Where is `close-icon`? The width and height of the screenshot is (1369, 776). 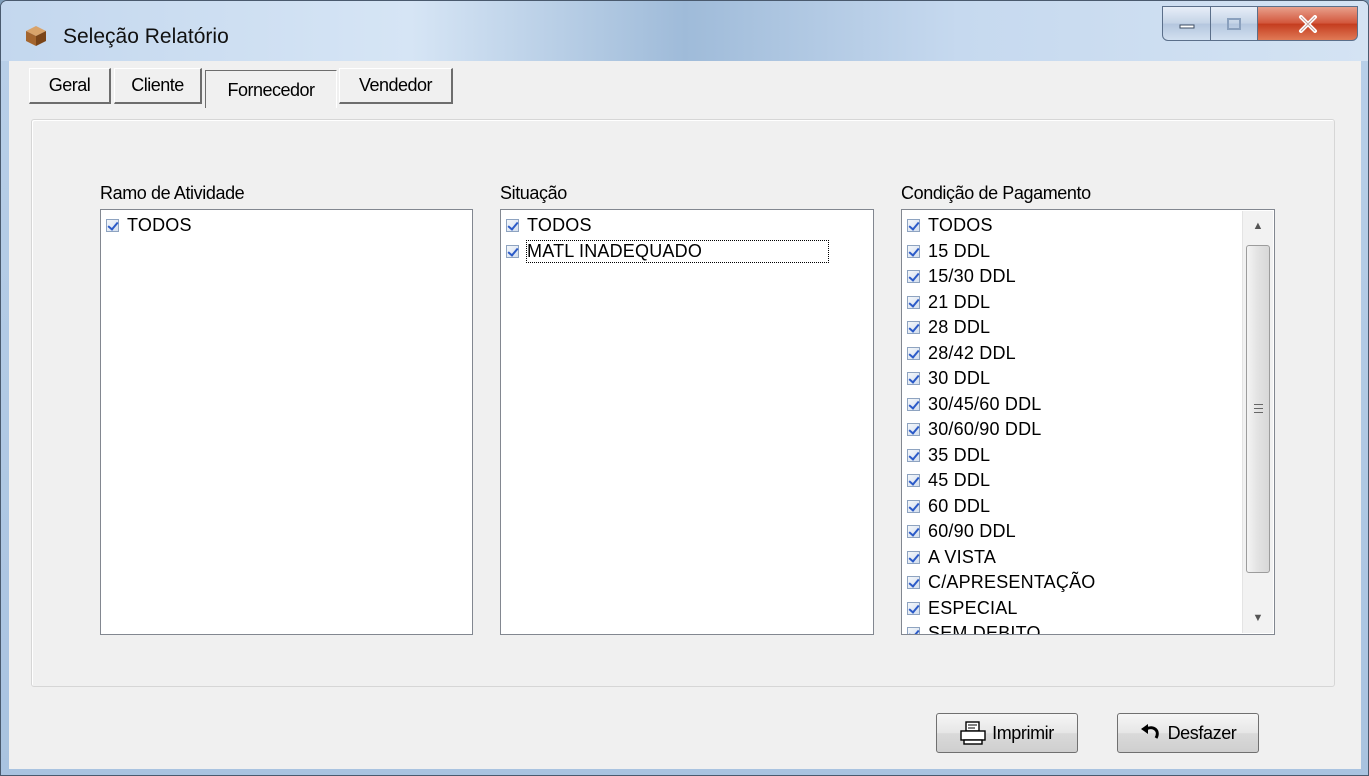
close-icon is located at coordinates (1307, 23).